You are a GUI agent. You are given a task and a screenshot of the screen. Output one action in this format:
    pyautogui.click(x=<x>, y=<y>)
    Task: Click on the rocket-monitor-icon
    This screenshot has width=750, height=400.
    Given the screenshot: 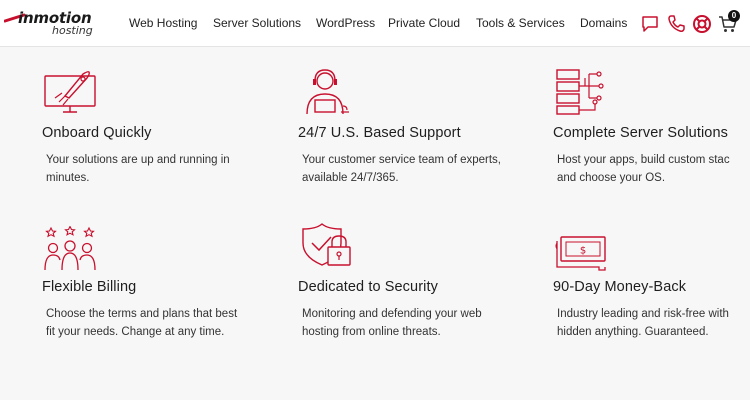 What is the action you would take?
    pyautogui.click(x=70, y=92)
    